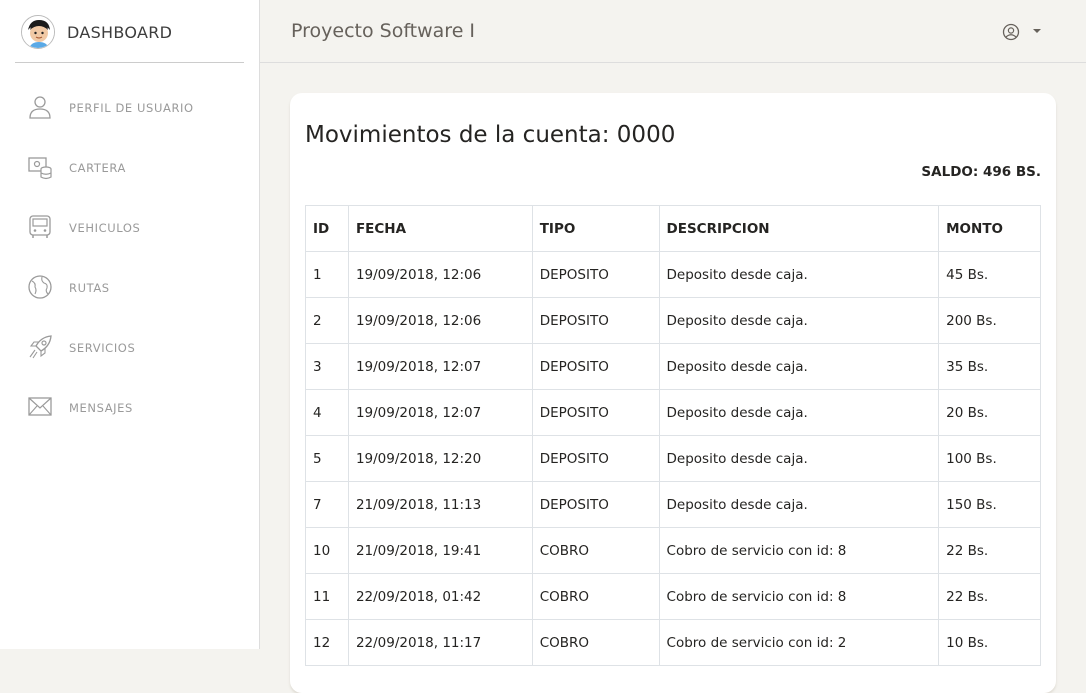 This screenshot has width=1086, height=693. What do you see at coordinates (989, 504) in the screenshot?
I see `cell-monto: 150 Bs.` at bounding box center [989, 504].